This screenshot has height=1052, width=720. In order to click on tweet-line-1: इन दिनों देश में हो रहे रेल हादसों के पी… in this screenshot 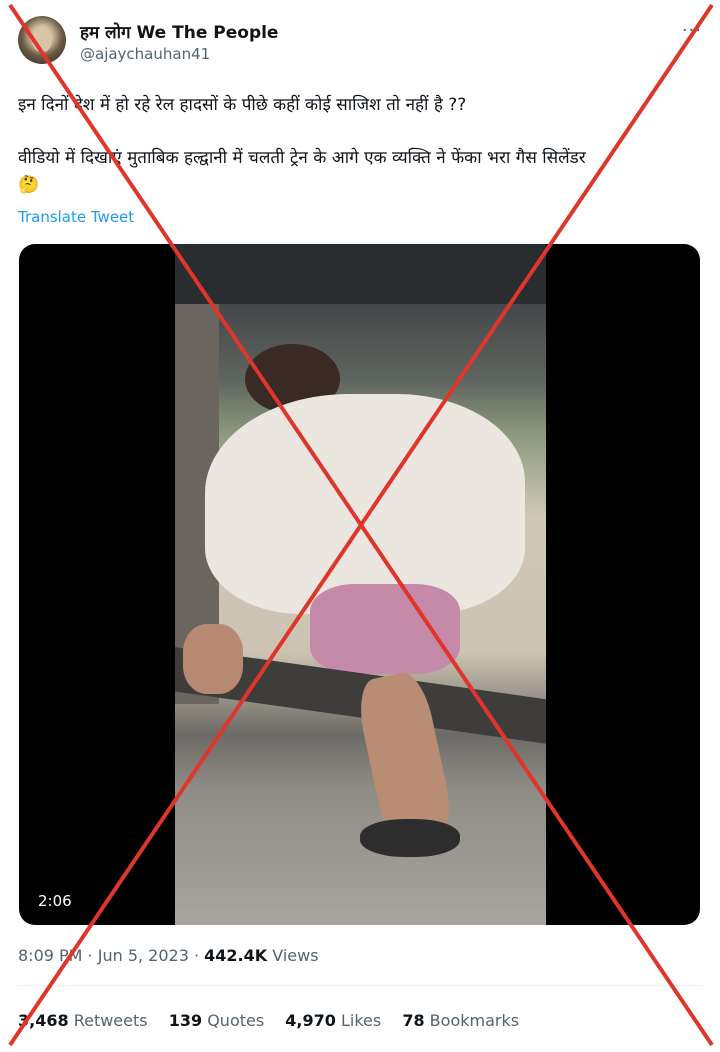, I will do `click(242, 105)`.